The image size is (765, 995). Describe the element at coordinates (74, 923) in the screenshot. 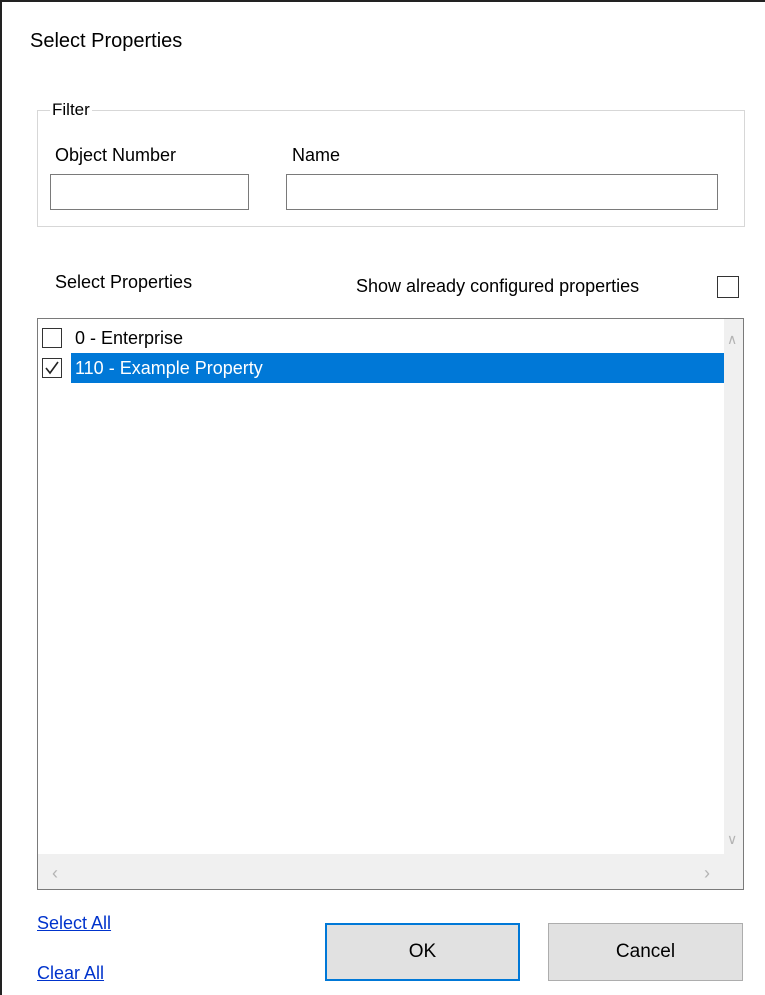

I see `select-all-link: Select All` at that location.